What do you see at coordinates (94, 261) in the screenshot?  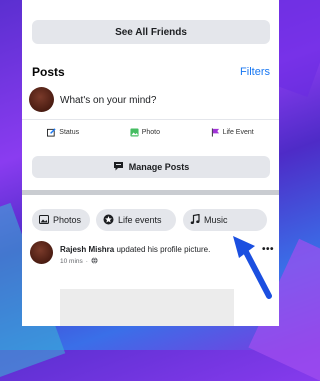 I see `globe-icon` at bounding box center [94, 261].